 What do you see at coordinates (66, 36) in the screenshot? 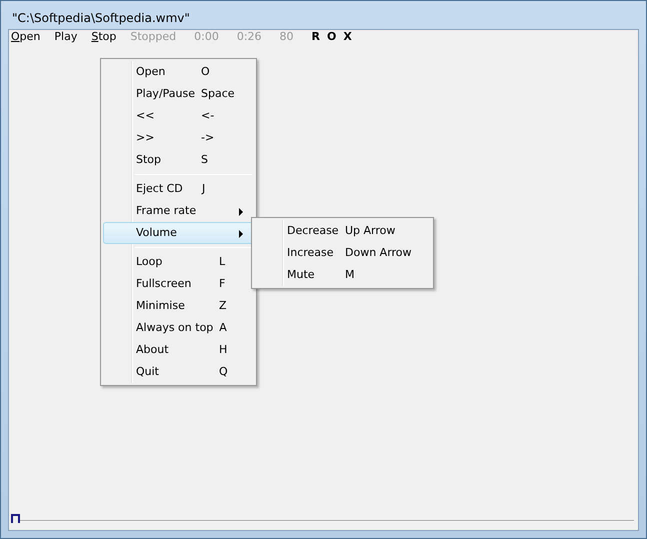
I see `menu-item: Play` at bounding box center [66, 36].